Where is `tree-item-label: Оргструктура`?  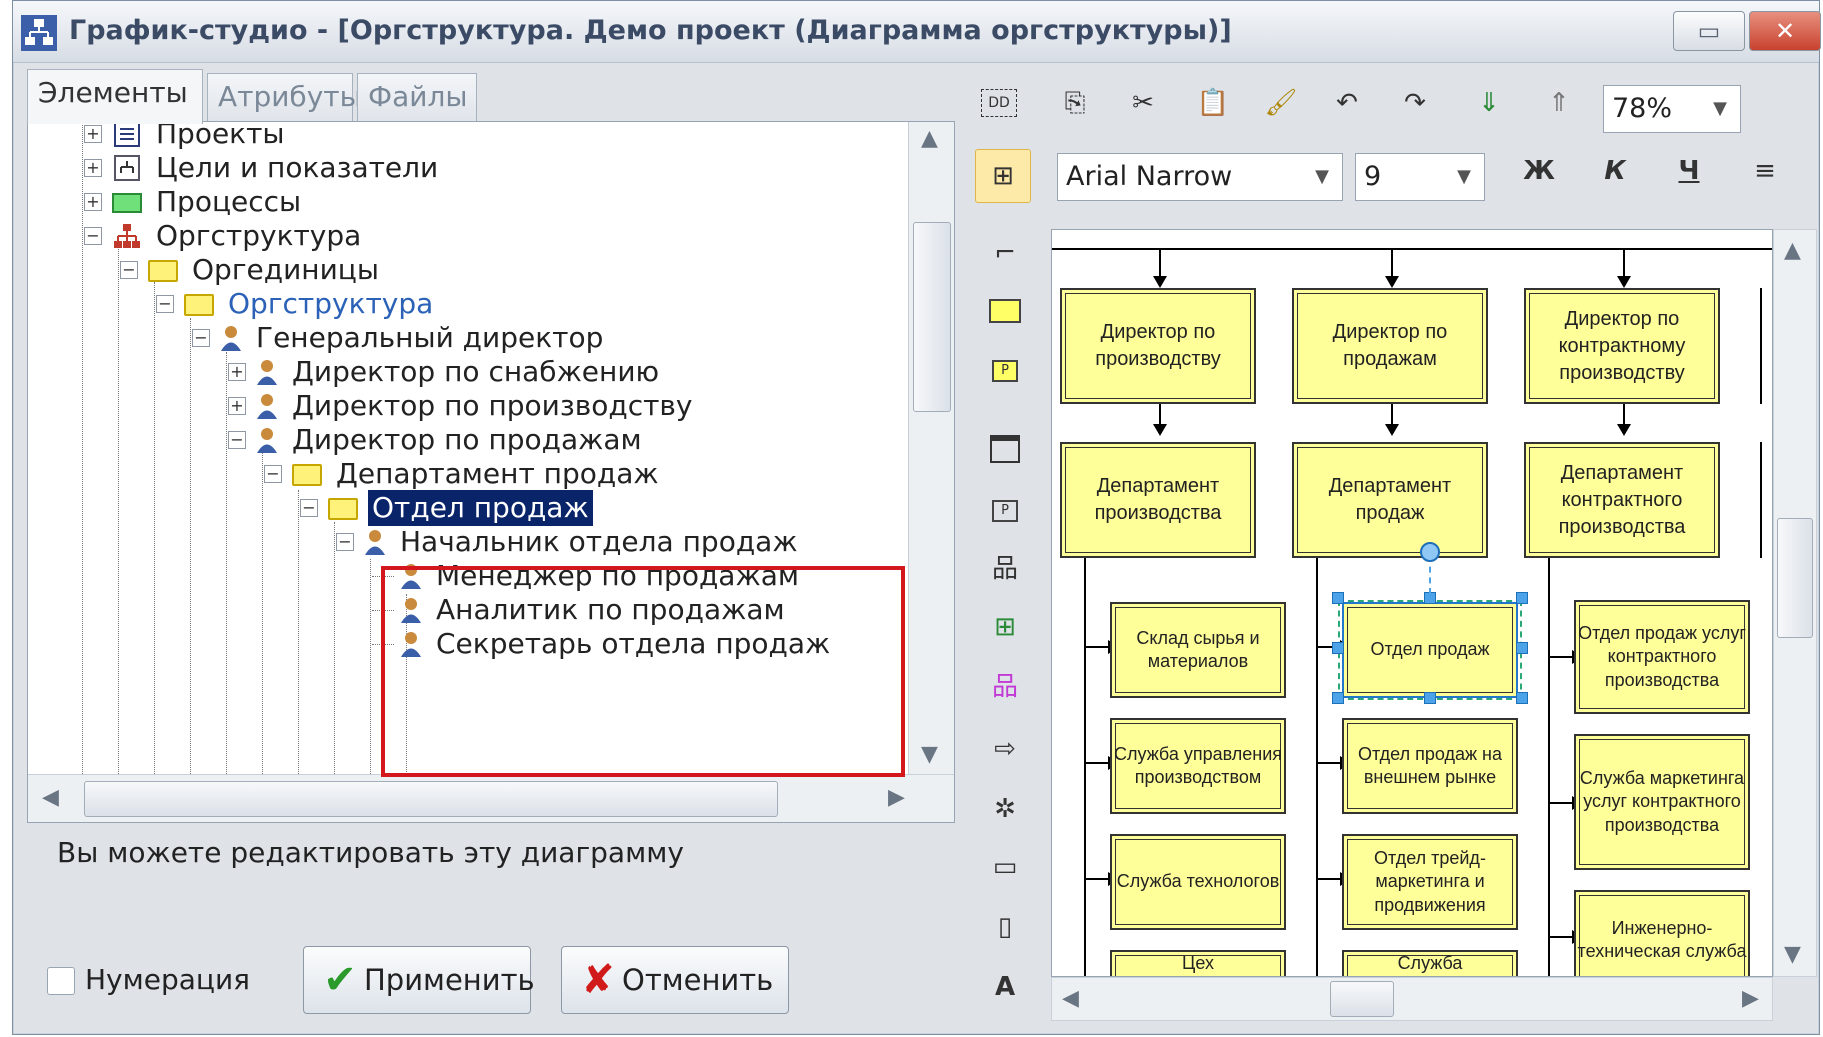
tree-item-label: Оргструктура is located at coordinates (331, 303).